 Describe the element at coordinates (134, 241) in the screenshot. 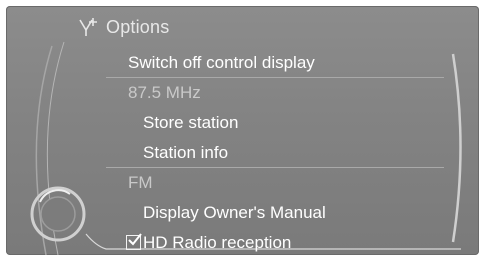

I see `checkbox-checked-icon` at that location.